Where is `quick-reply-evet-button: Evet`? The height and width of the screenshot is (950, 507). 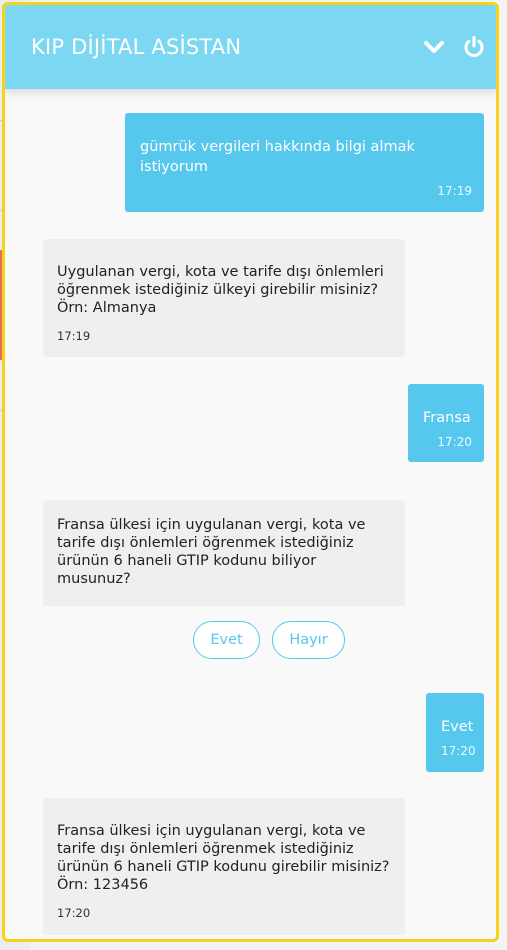
quick-reply-evet-button: Evet is located at coordinates (226, 640).